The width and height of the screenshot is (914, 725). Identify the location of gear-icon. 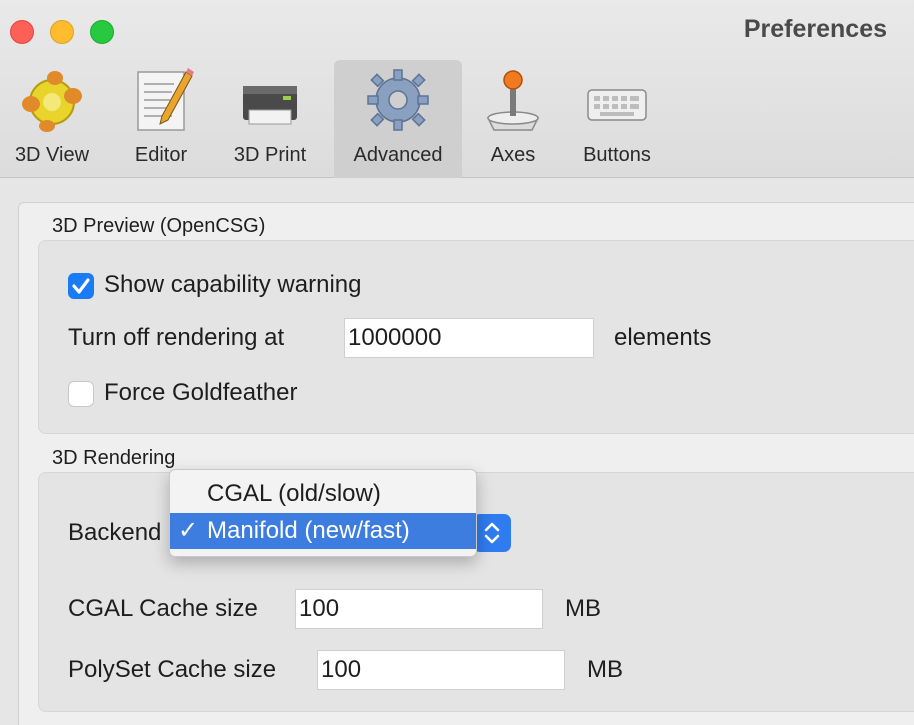
(398, 100).